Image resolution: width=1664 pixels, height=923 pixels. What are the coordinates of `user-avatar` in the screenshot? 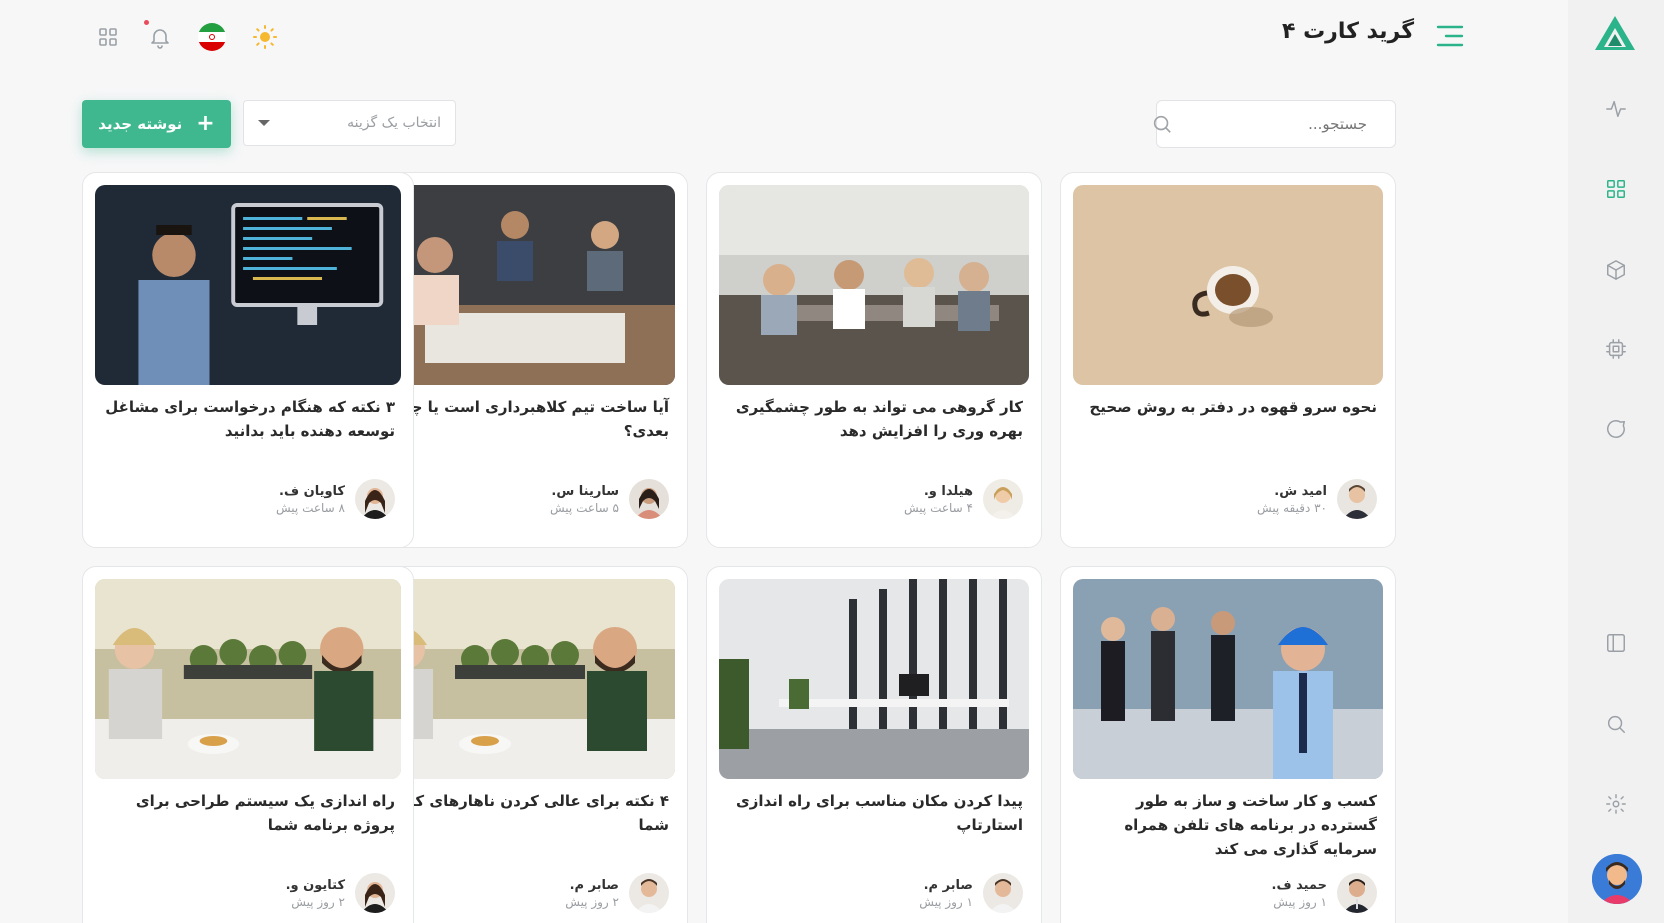 It's located at (1617, 879).